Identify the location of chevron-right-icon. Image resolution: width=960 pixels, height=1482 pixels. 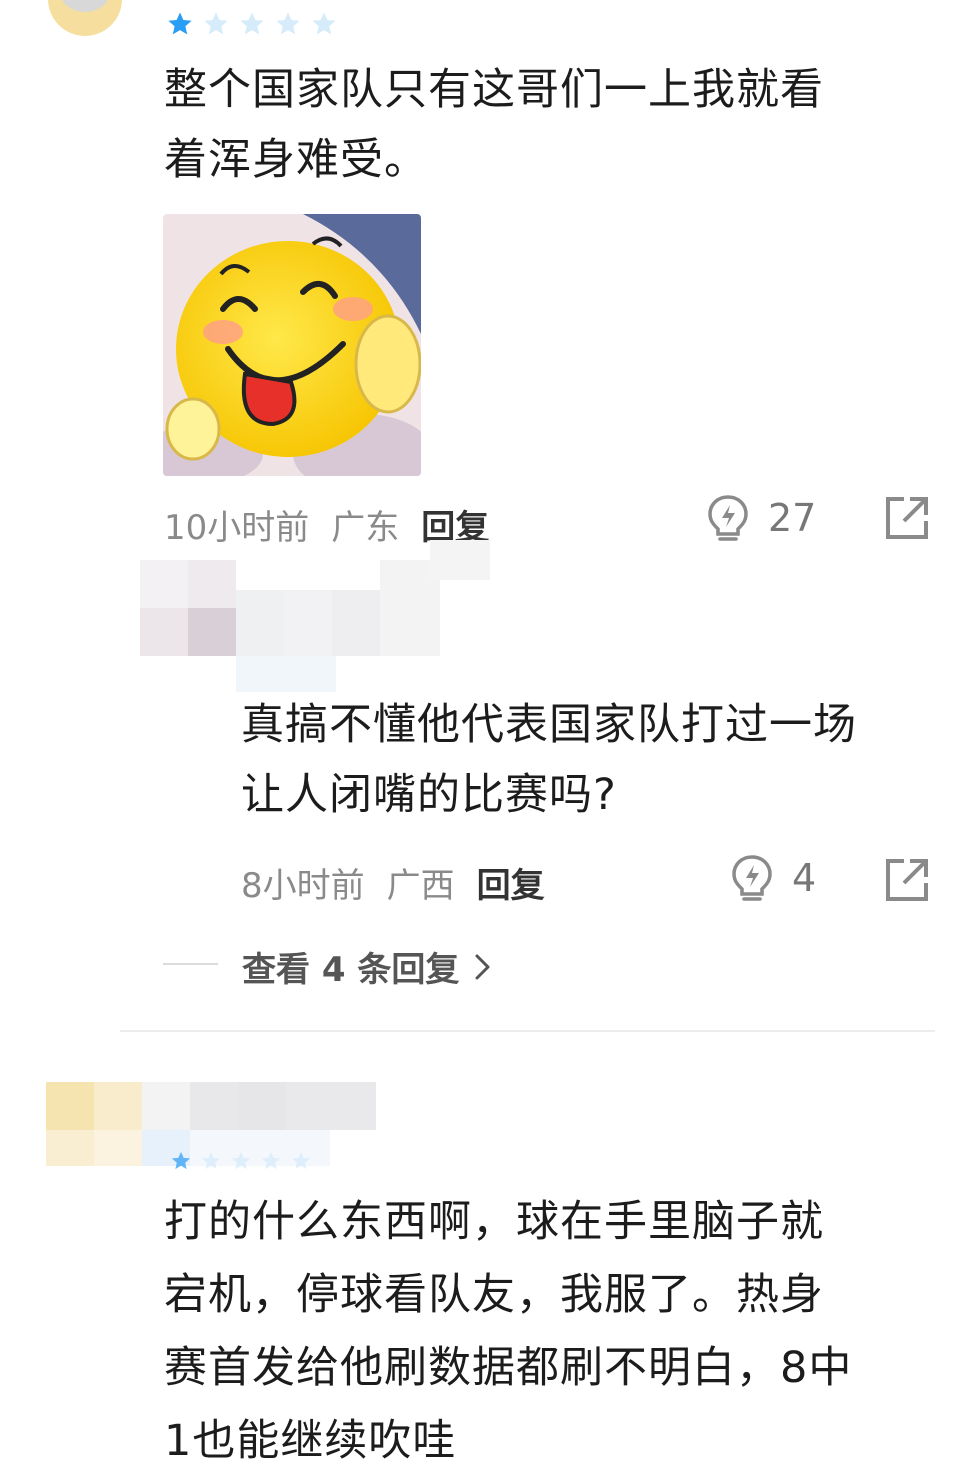
(482, 966).